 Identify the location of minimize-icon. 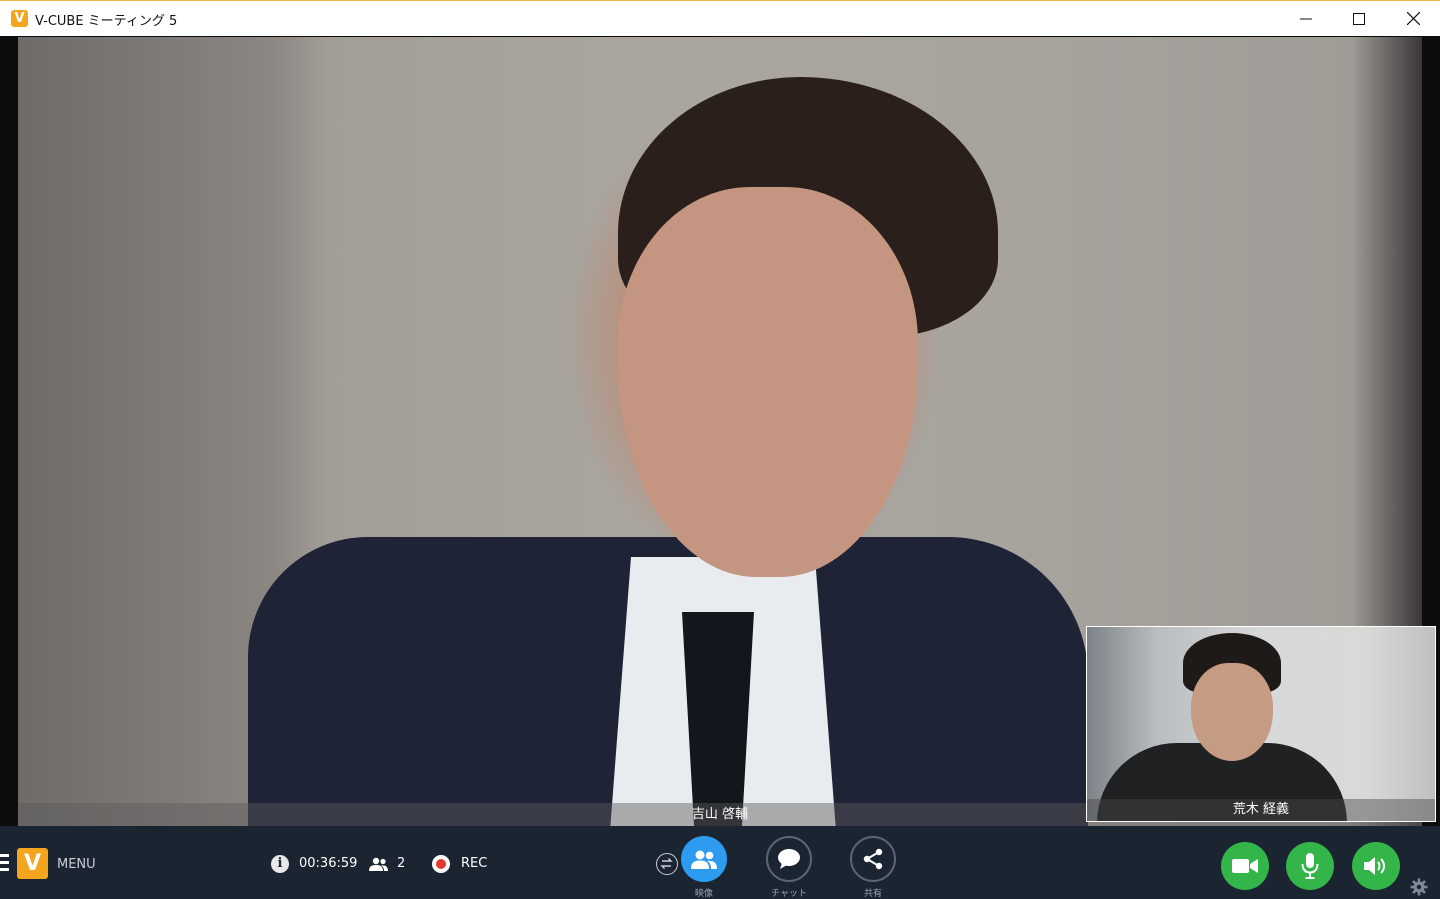
(1306, 18).